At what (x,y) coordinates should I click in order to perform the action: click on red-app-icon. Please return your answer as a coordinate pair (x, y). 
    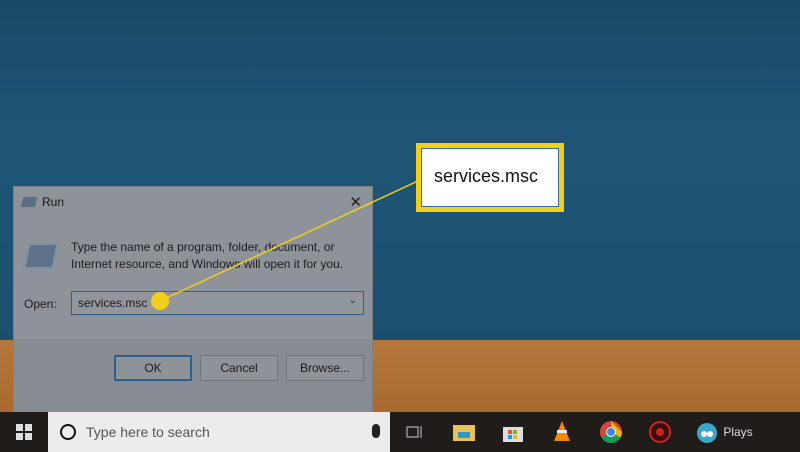
    Looking at the image, I should click on (659, 432).